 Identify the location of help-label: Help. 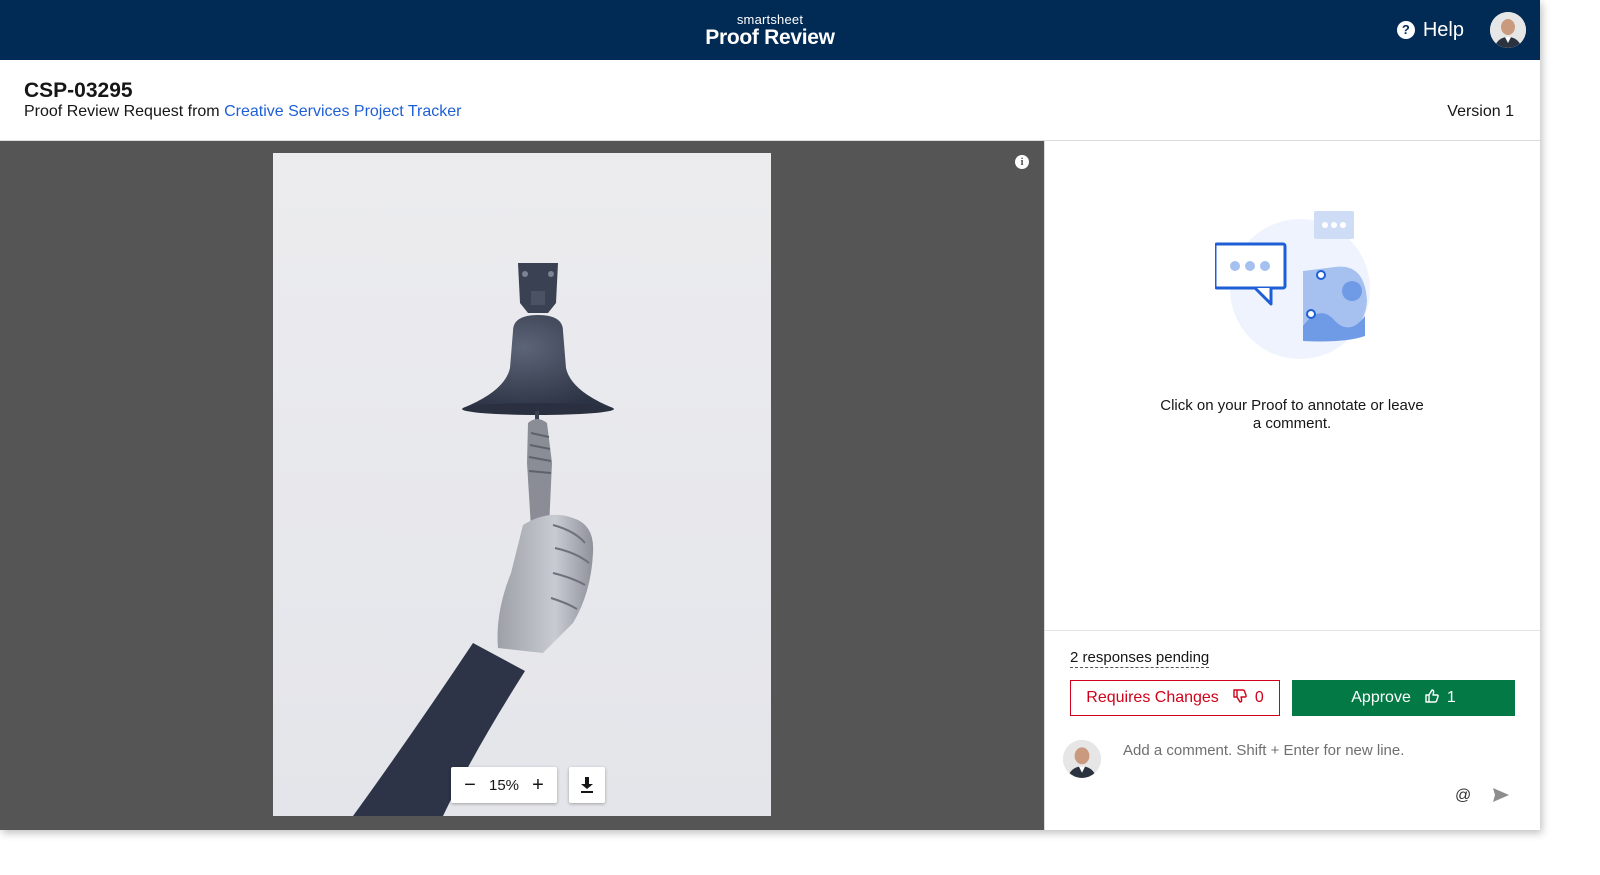
(1443, 30).